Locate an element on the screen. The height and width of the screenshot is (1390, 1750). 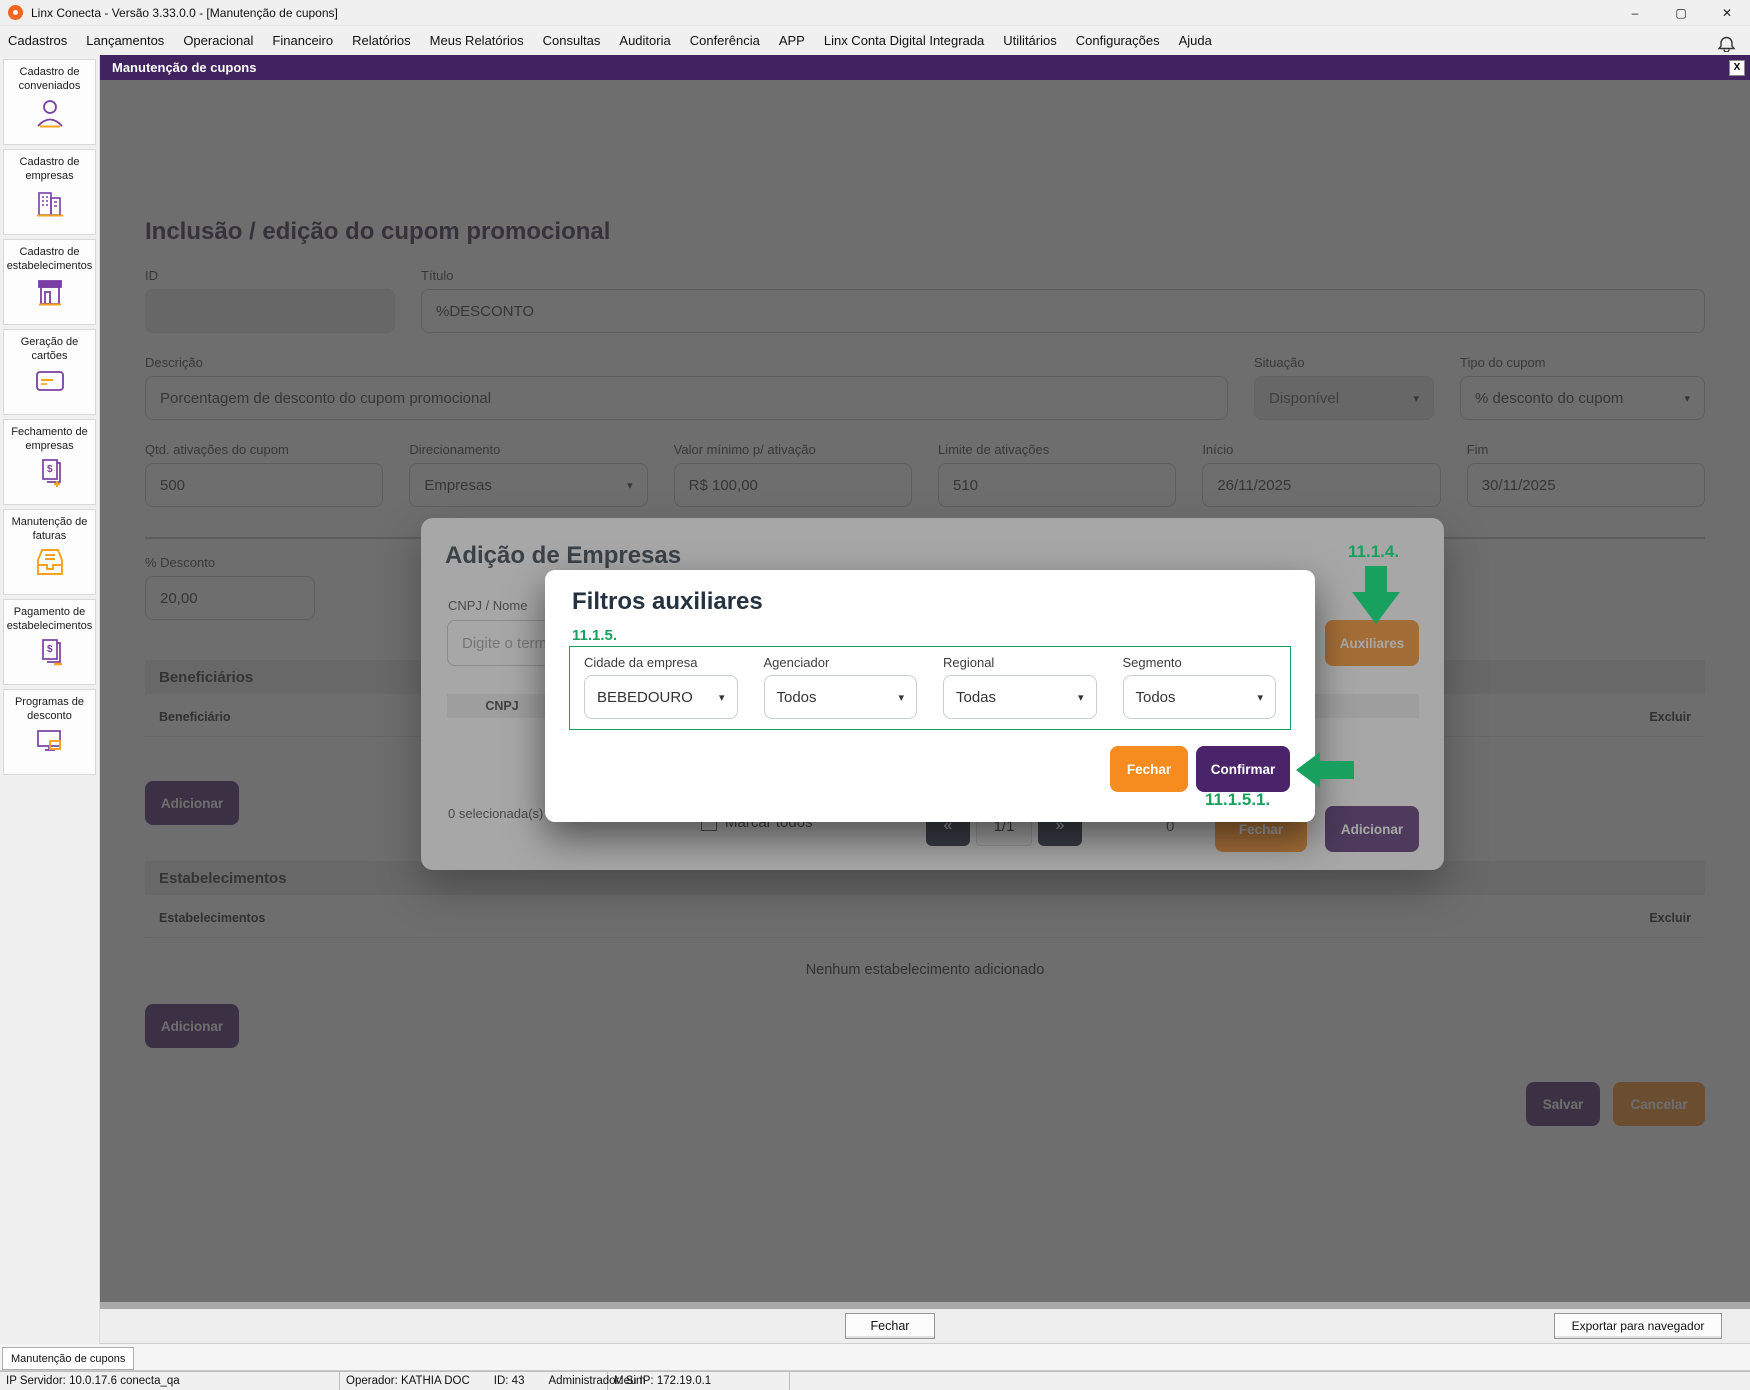
maximize-button: ▢ is located at coordinates (1681, 12).